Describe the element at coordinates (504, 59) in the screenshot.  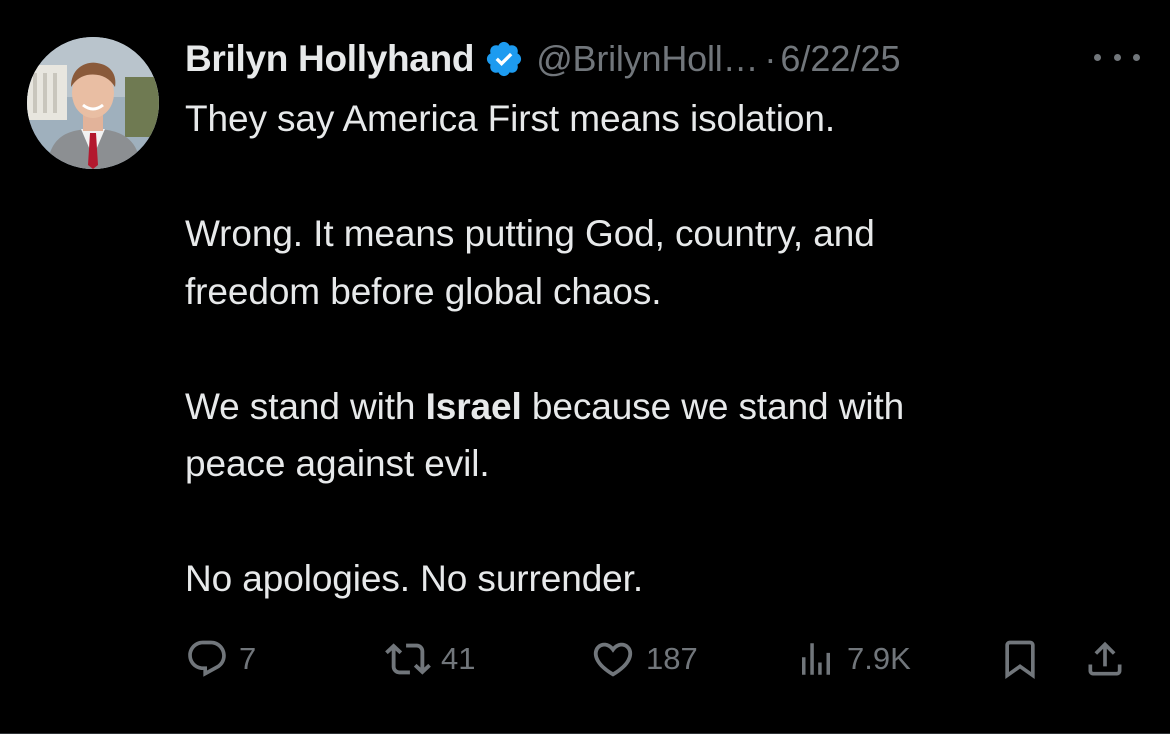
I see `verified-badge-icon` at that location.